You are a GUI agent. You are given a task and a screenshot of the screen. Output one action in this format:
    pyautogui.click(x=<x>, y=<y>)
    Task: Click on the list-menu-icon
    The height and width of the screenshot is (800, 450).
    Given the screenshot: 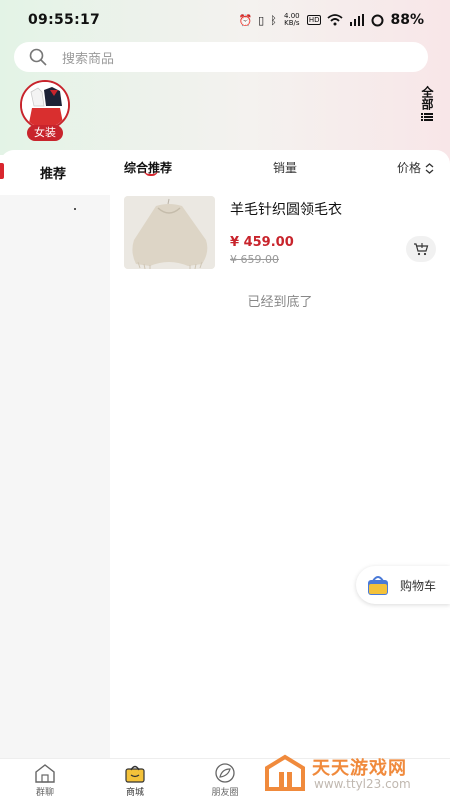 What is the action you would take?
    pyautogui.click(x=427, y=117)
    